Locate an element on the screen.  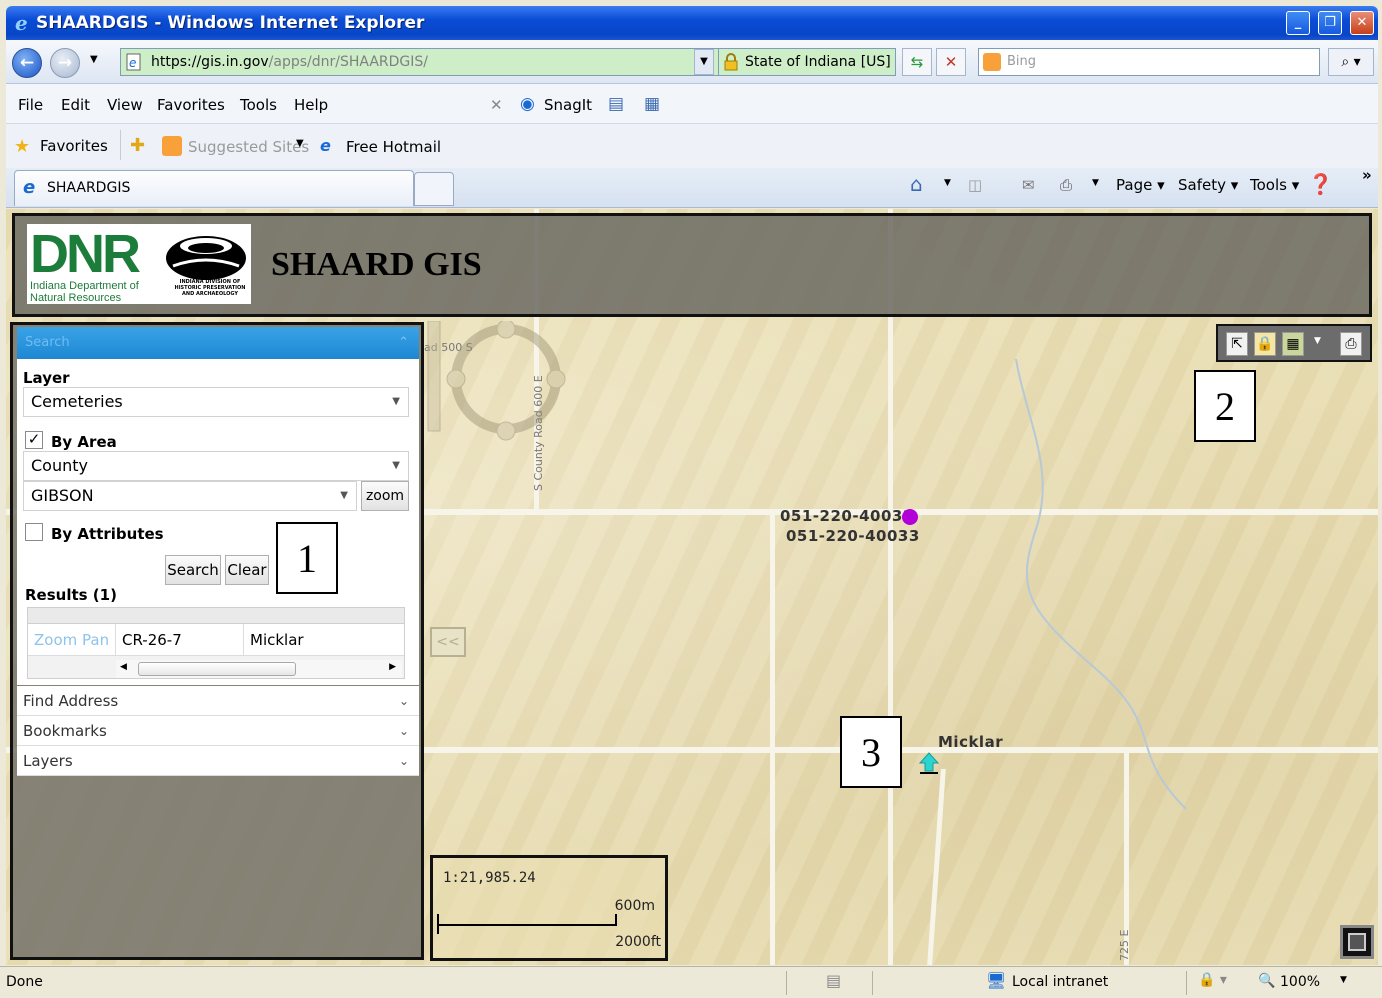
security-zone: Local intranet is located at coordinates (1060, 982).